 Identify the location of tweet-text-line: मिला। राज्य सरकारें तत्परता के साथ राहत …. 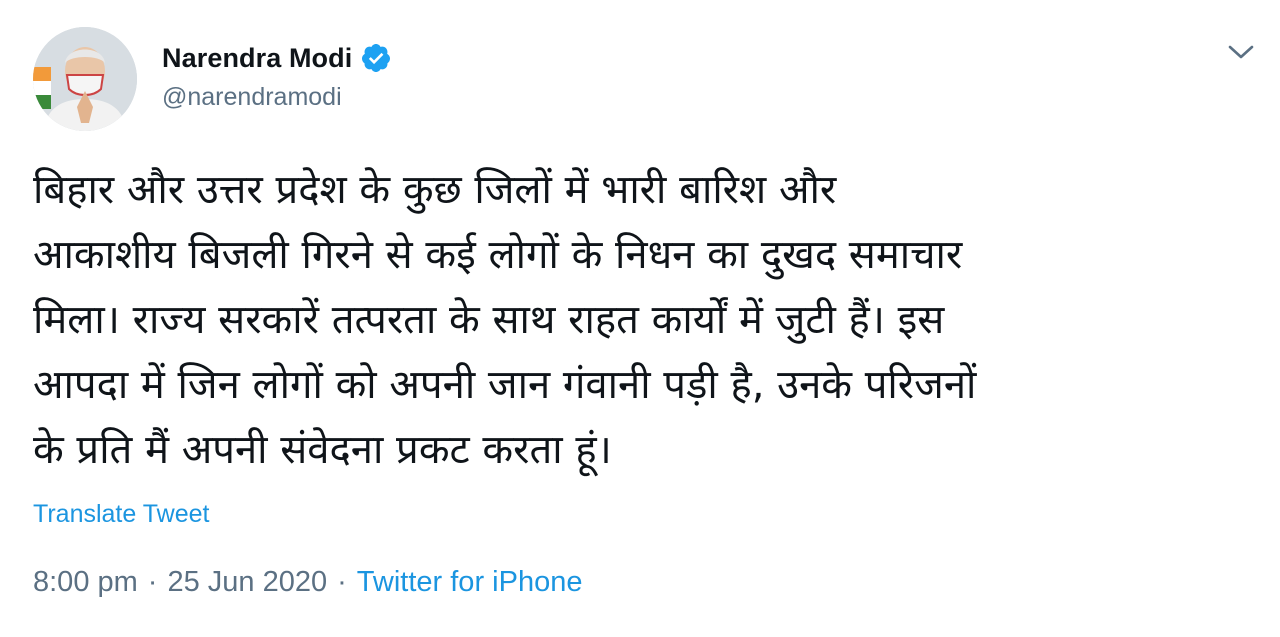
(489, 320).